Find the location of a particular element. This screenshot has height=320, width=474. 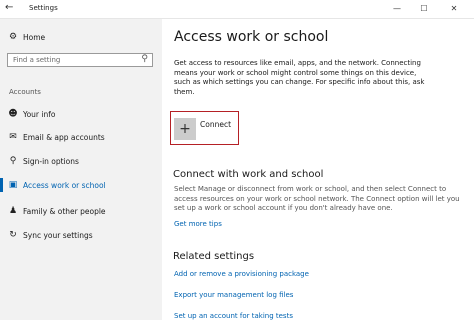

sidebar-item-label: Sign-in options is located at coordinates (51, 161).